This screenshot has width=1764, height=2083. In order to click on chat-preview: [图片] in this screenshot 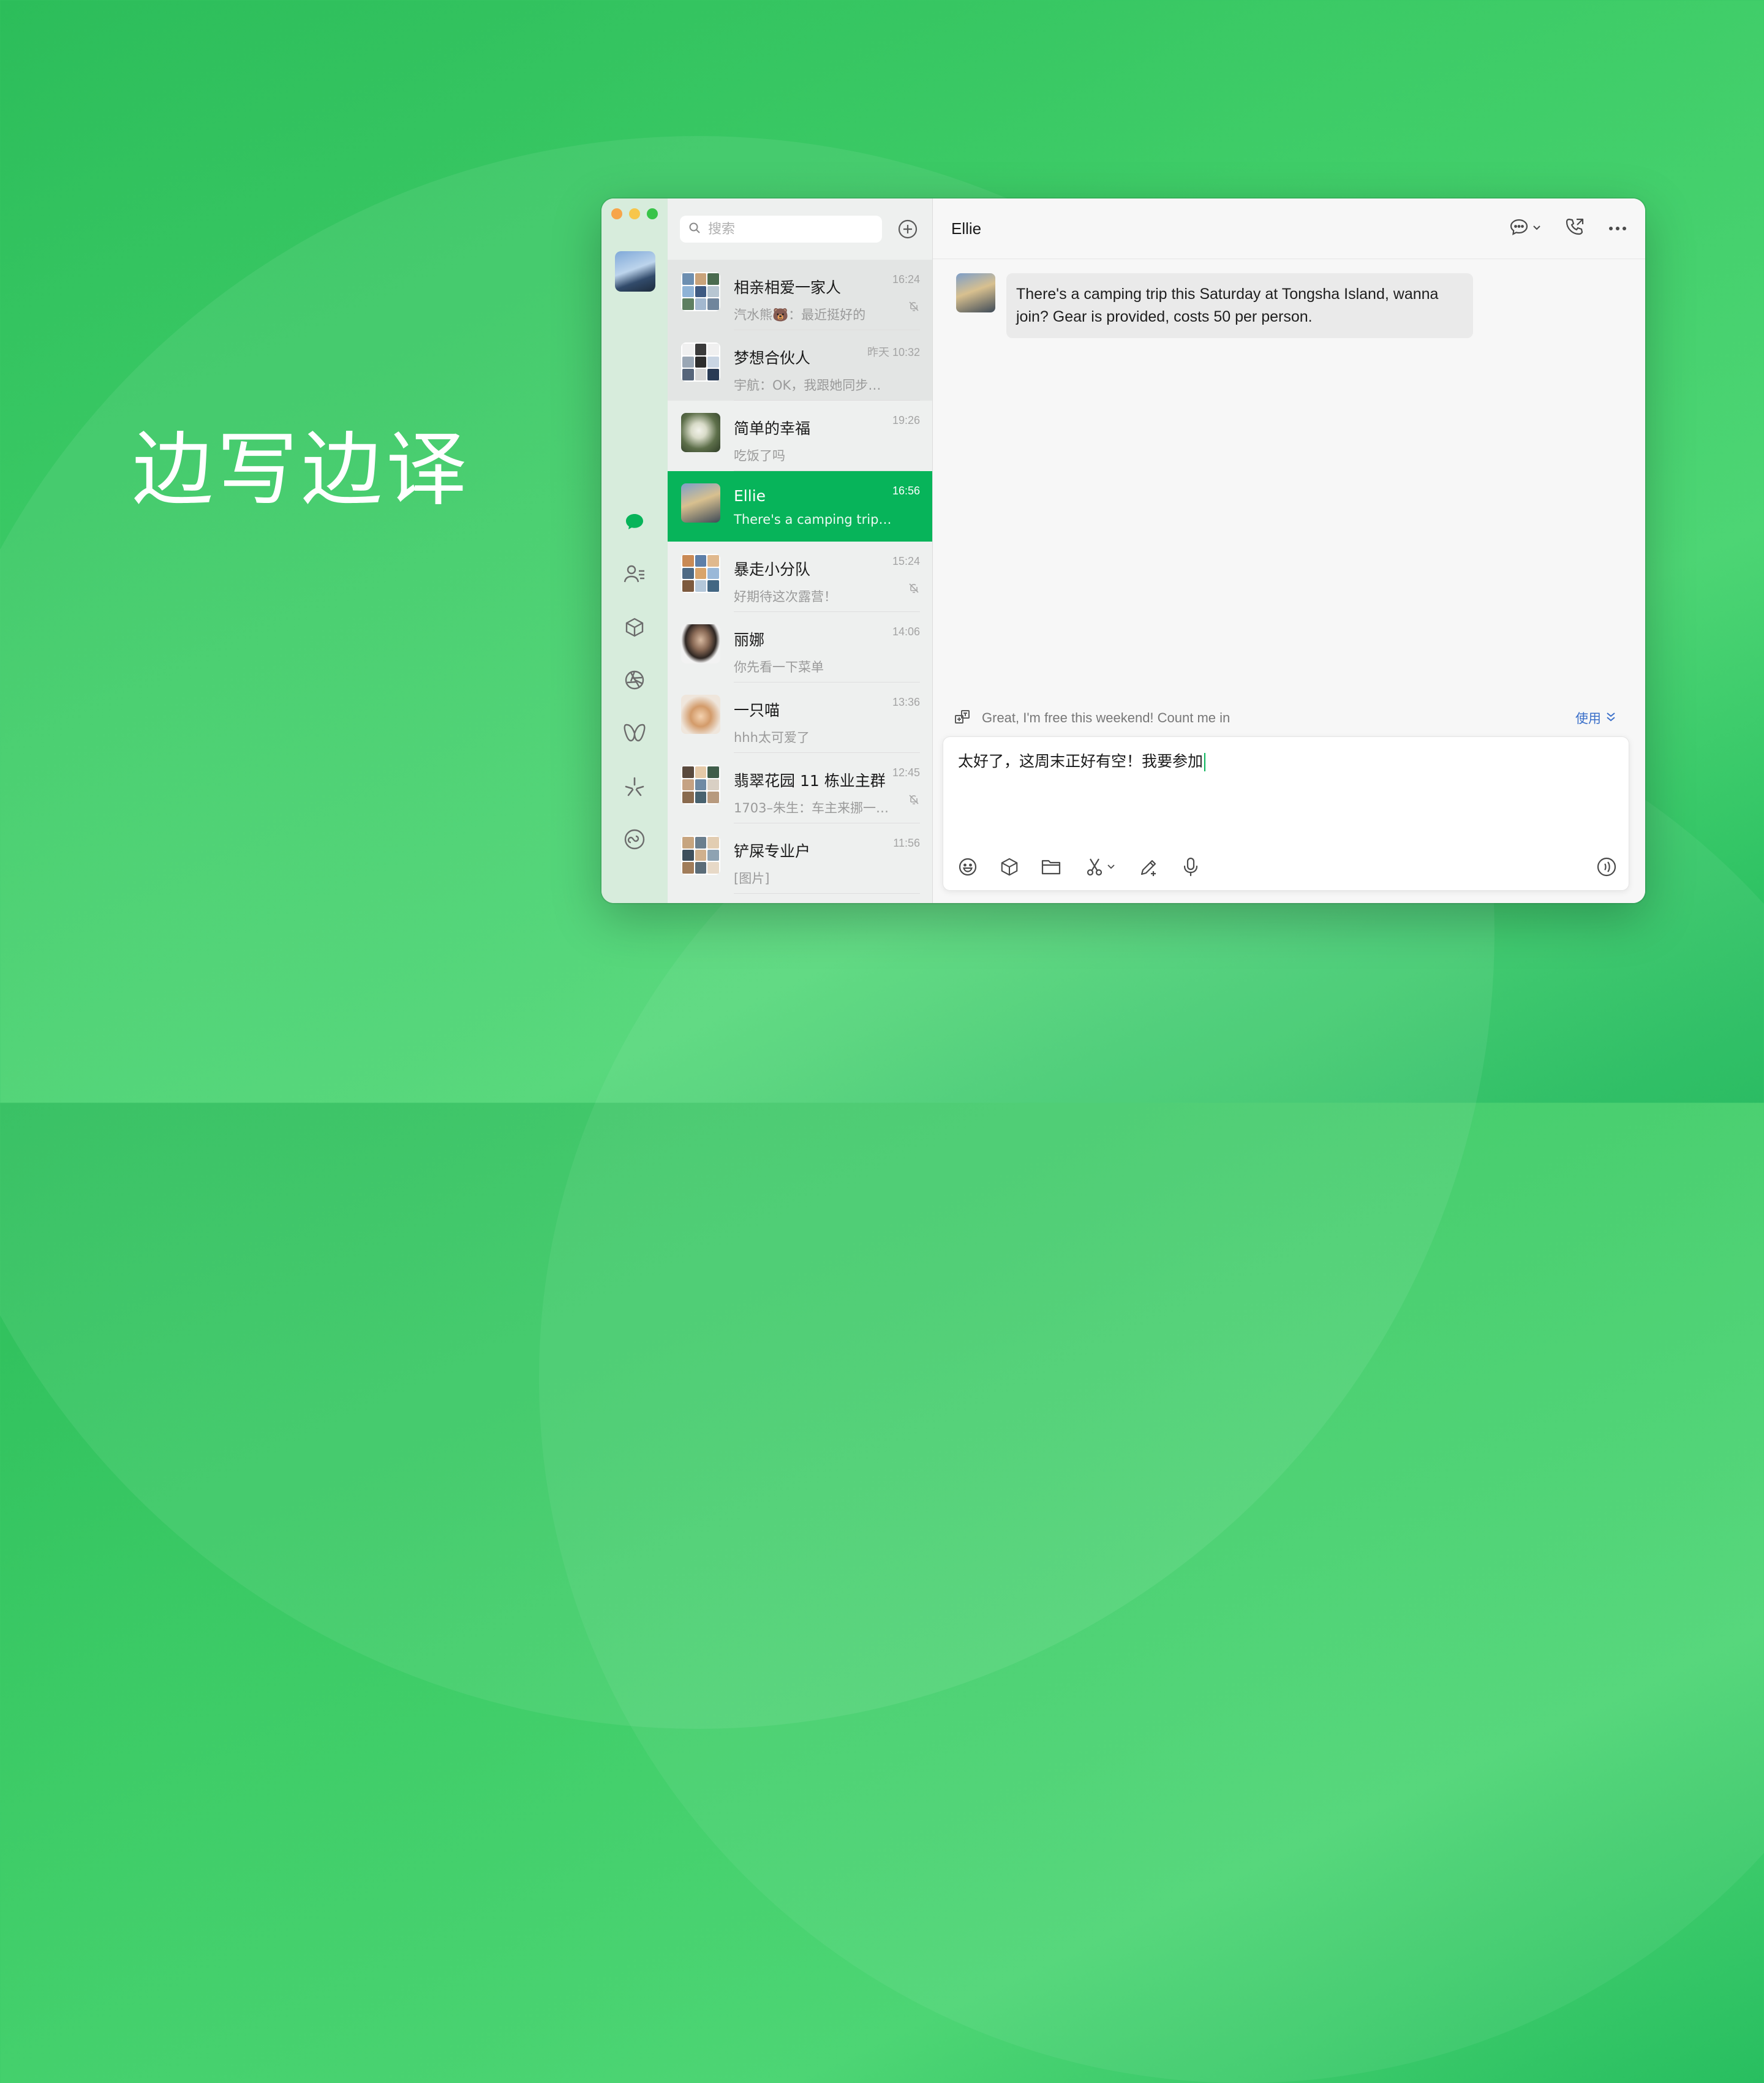, I will do `click(752, 878)`.